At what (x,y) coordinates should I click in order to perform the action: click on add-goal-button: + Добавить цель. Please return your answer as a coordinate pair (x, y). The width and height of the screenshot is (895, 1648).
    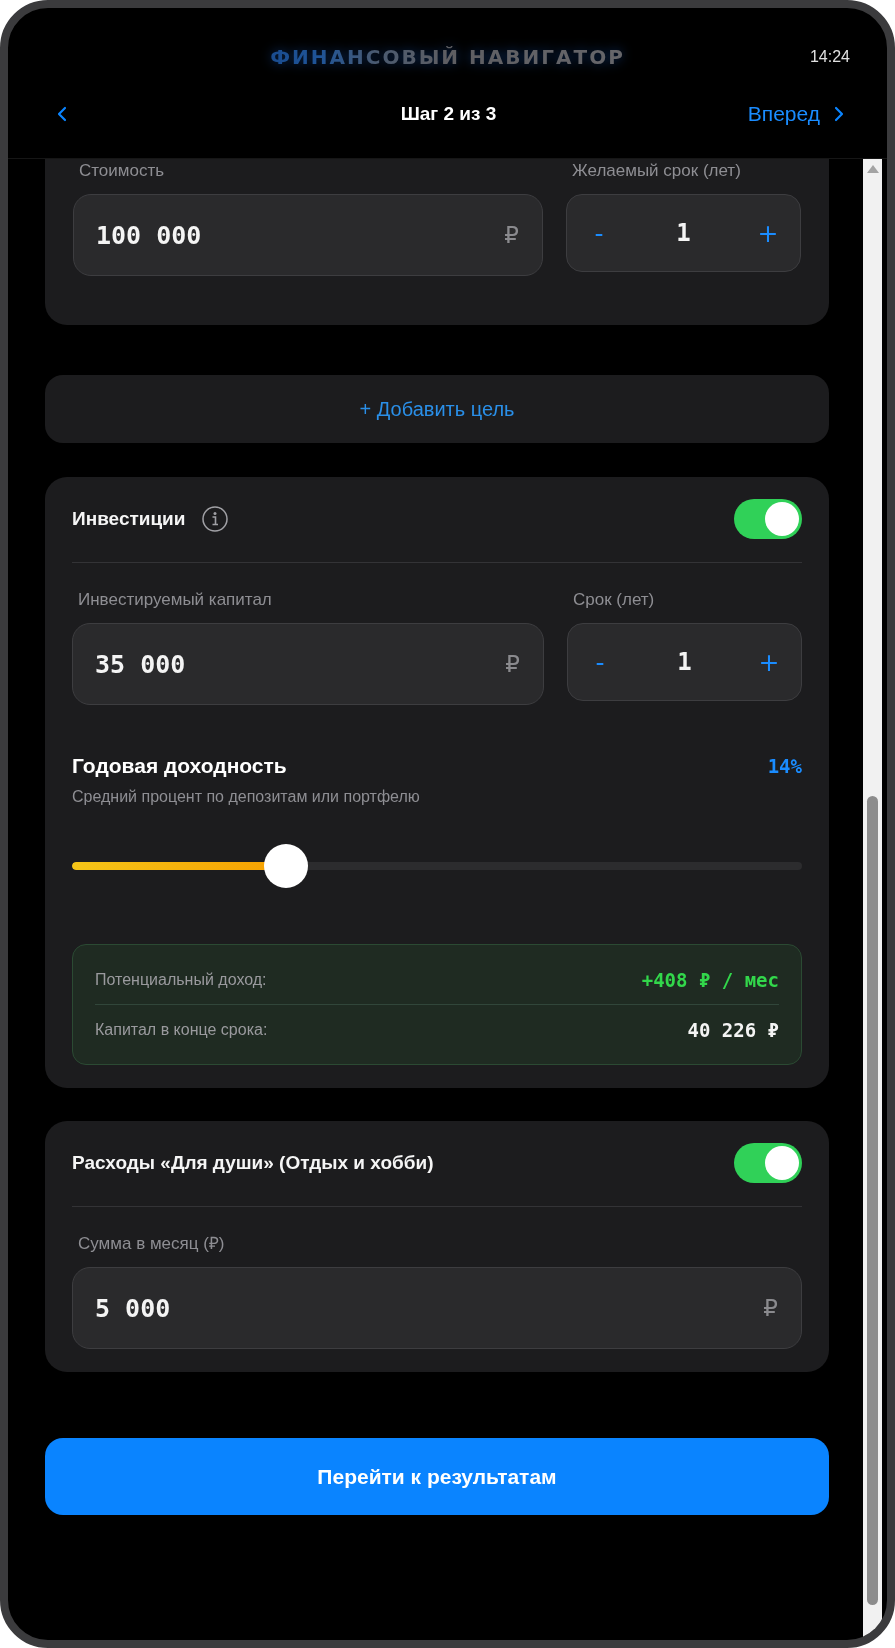
    Looking at the image, I should click on (437, 409).